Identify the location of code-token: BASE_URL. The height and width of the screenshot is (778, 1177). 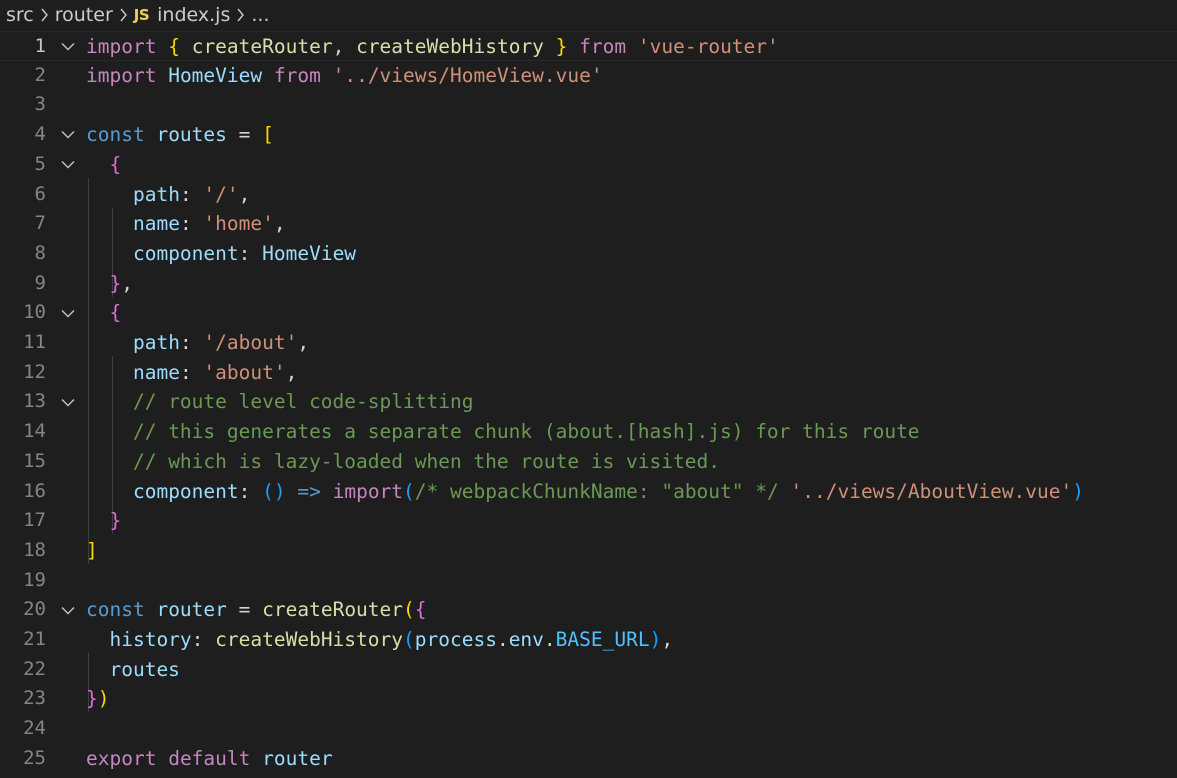
(602, 639).